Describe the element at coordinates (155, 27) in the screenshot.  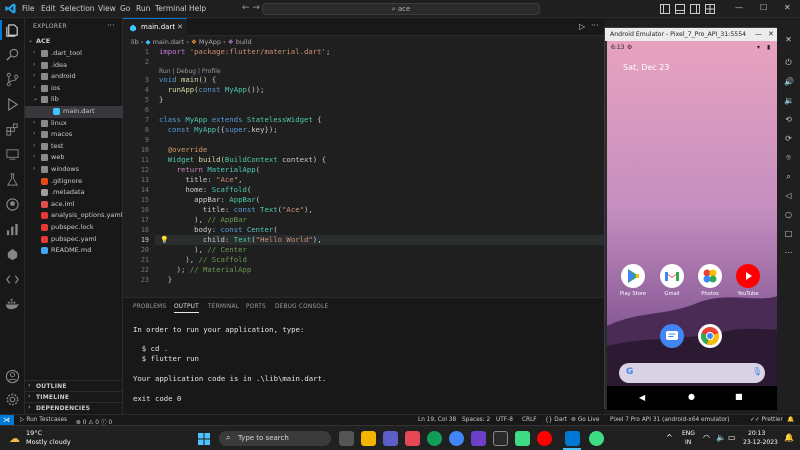
I see `tab-main-dart: main.dart ✕` at that location.